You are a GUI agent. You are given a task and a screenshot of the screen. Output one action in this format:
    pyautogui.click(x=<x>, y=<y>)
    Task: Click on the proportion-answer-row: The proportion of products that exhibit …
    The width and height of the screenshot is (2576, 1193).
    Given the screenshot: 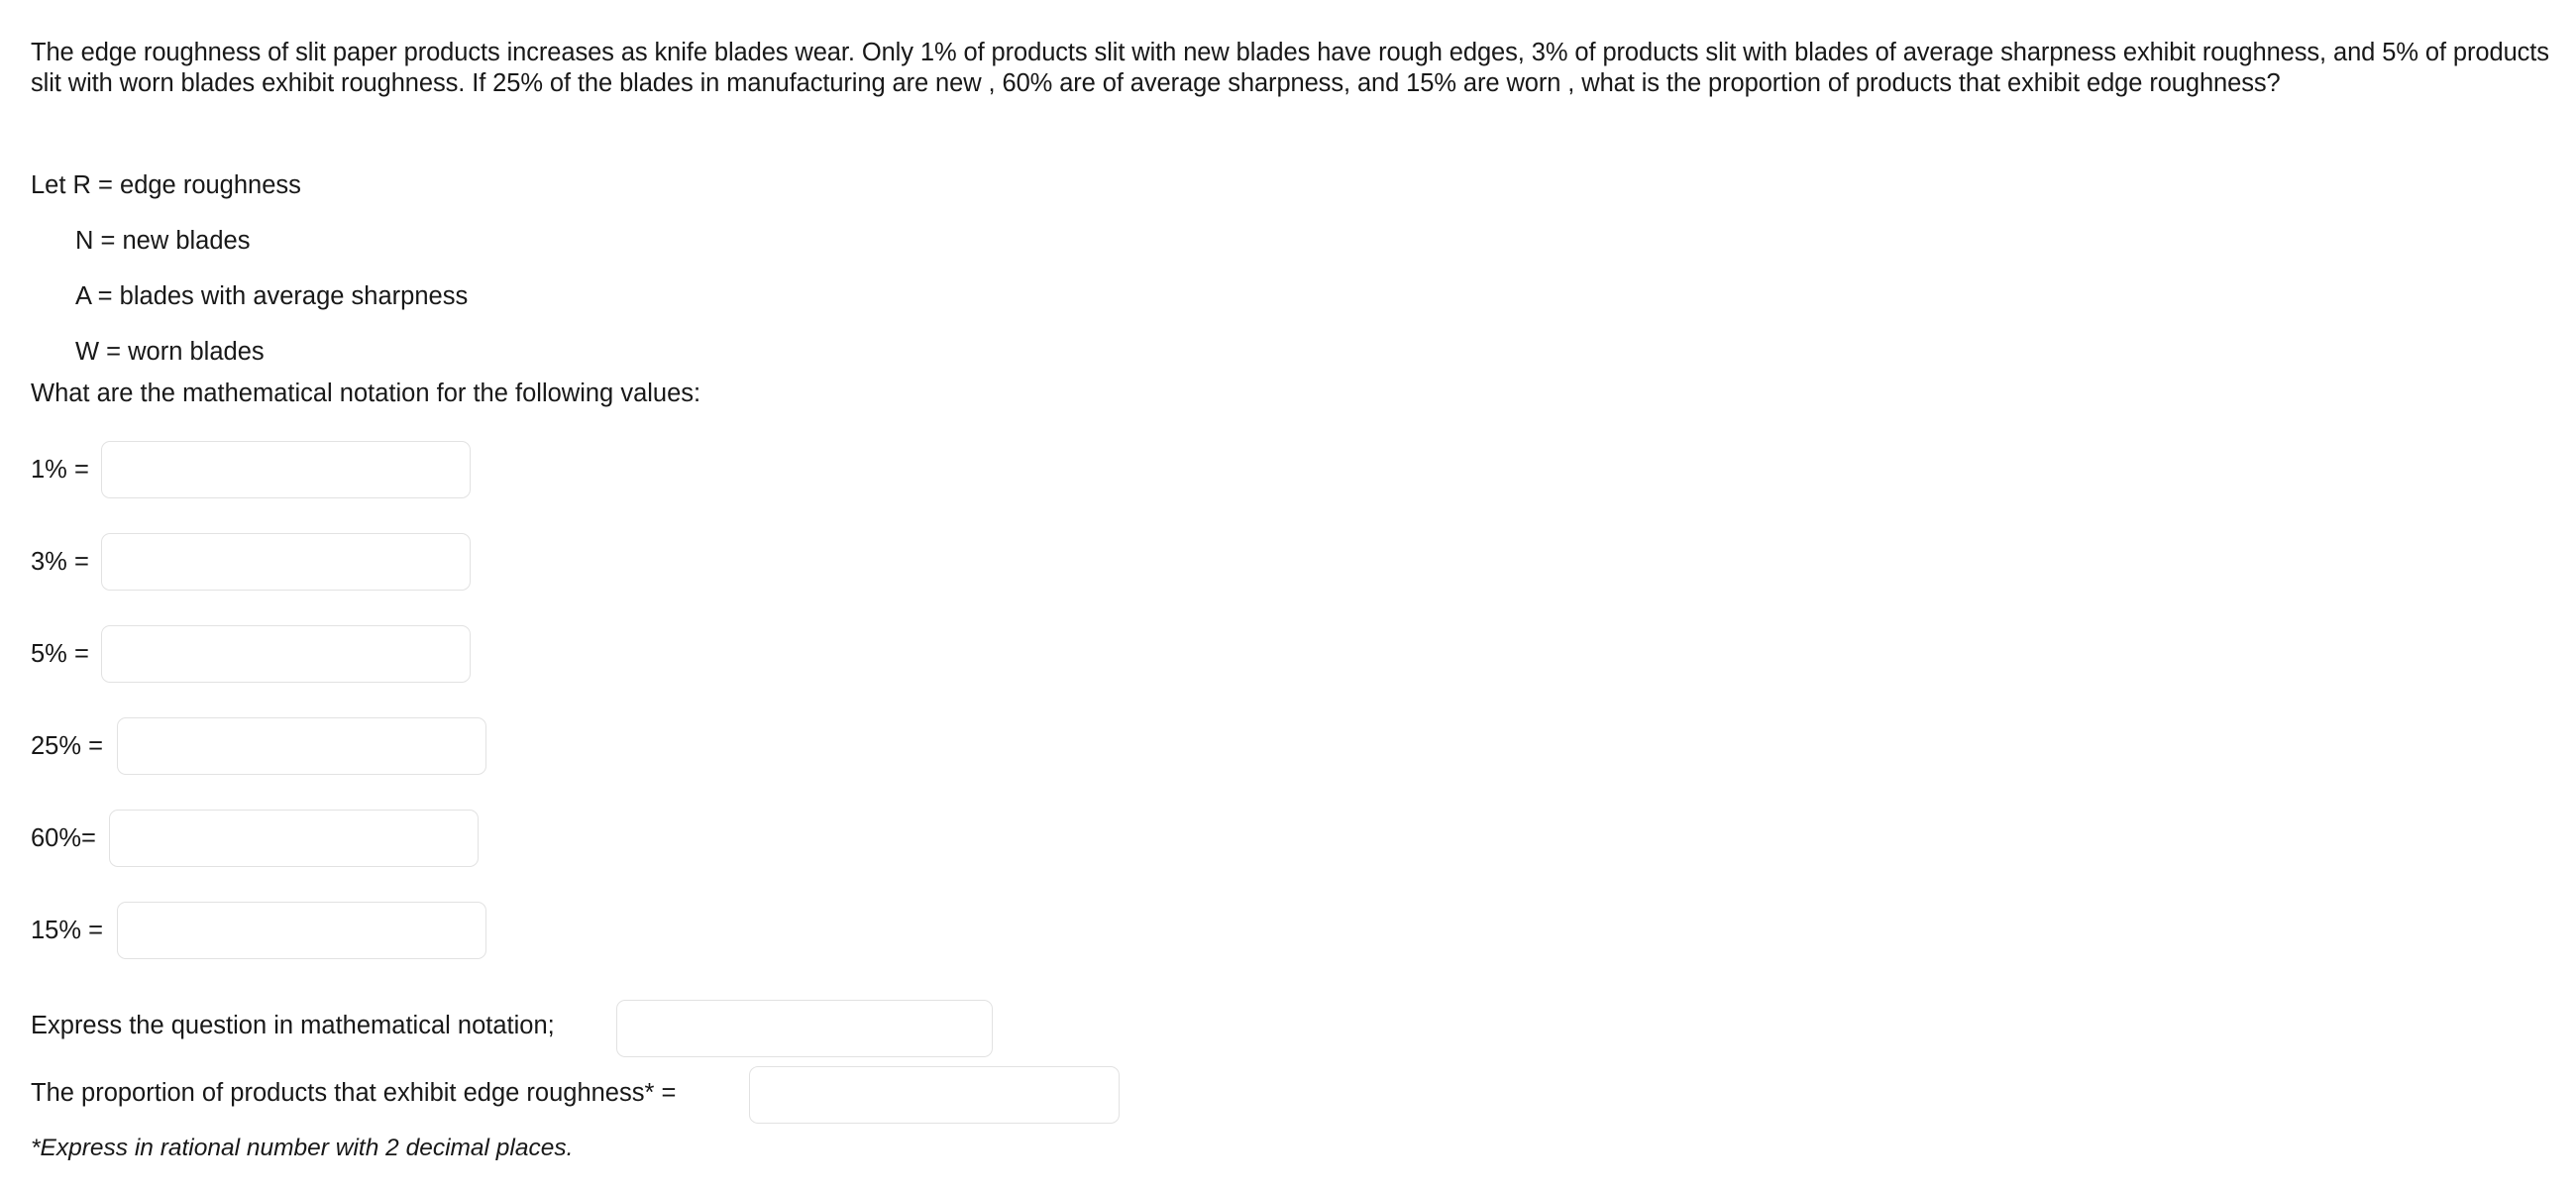 What is the action you would take?
    pyautogui.click(x=1288, y=1094)
    